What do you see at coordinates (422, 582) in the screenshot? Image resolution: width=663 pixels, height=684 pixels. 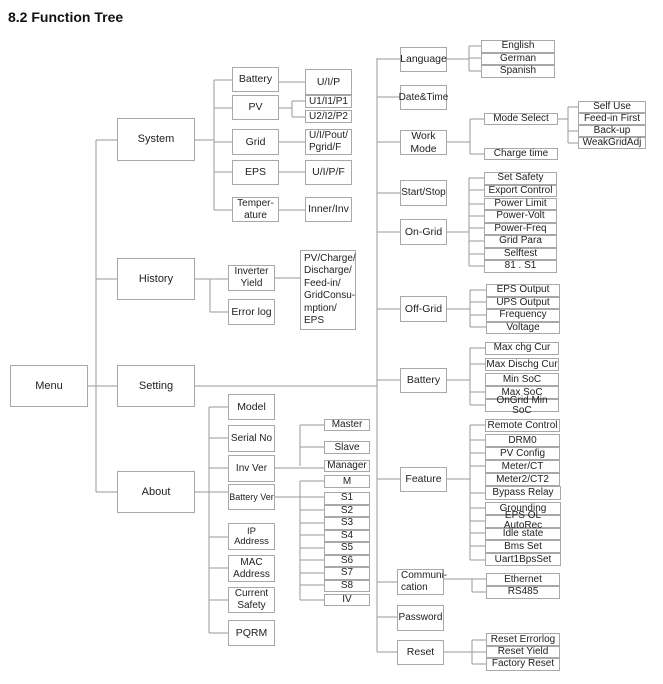 I see `node-communication: Communi- cation` at bounding box center [422, 582].